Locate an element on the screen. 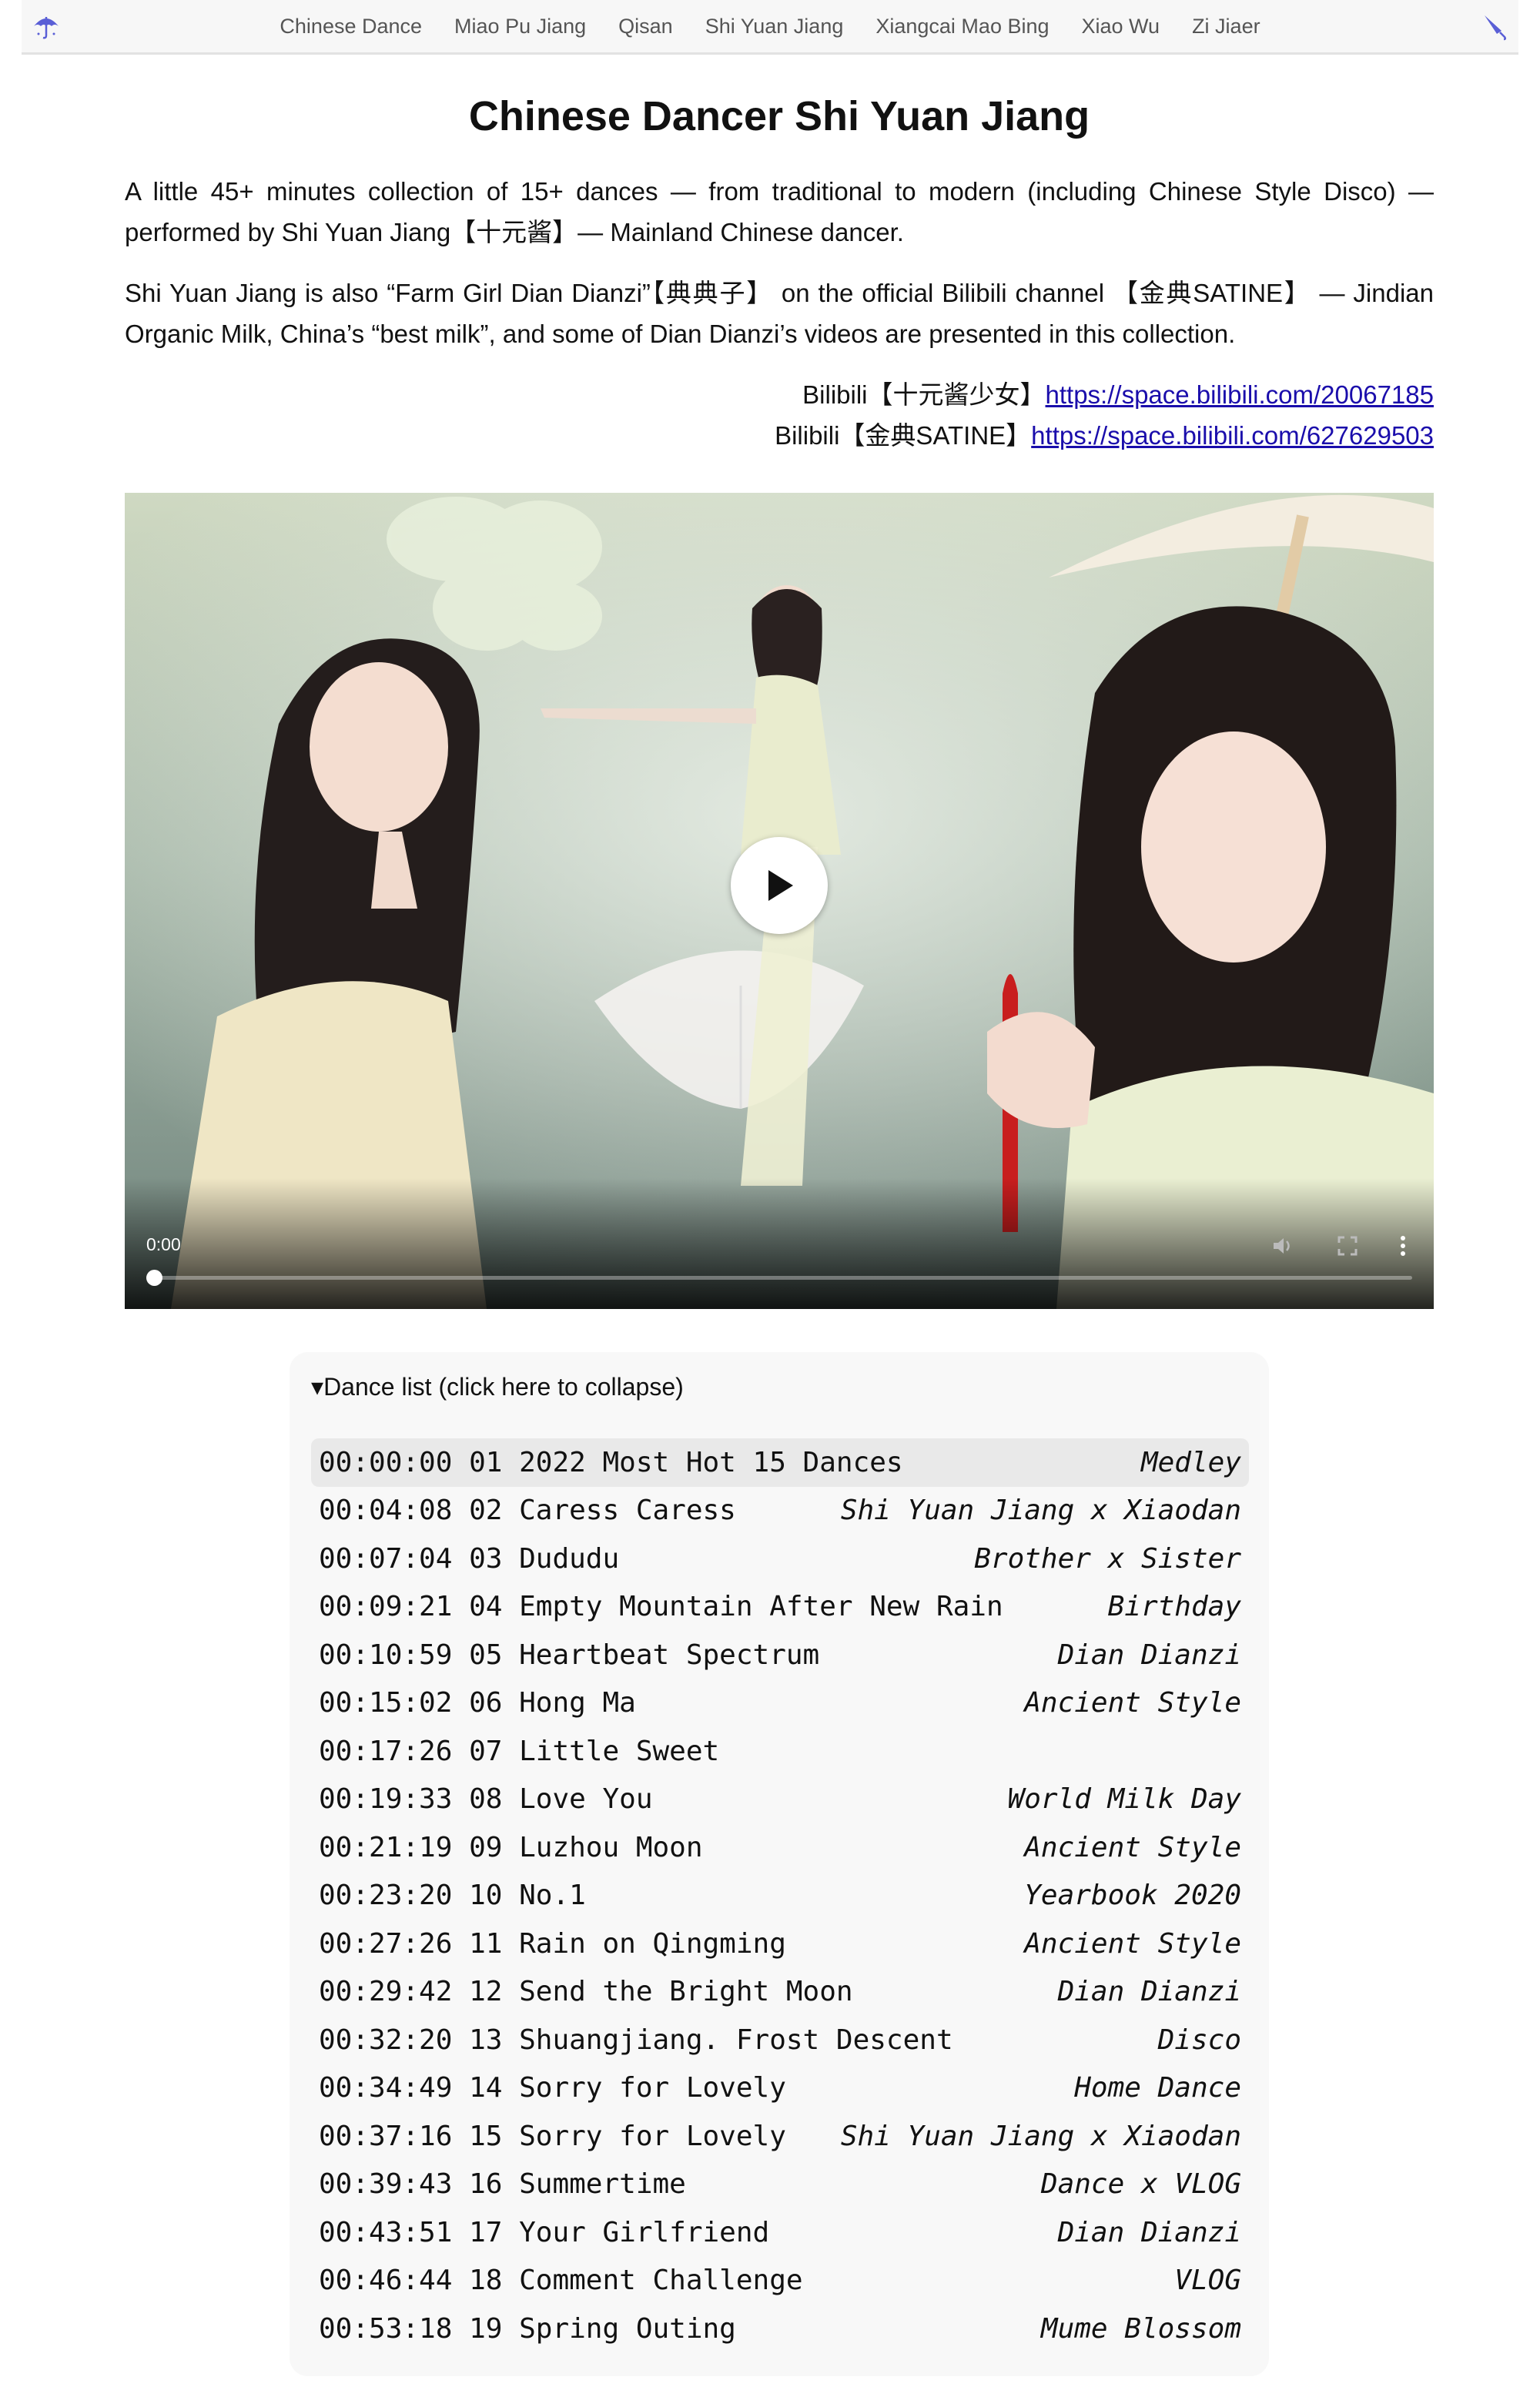 The width and height of the screenshot is (1540, 2387). dance-entry: 00:27:26 11 Rain on Qingming is located at coordinates (552, 1944).